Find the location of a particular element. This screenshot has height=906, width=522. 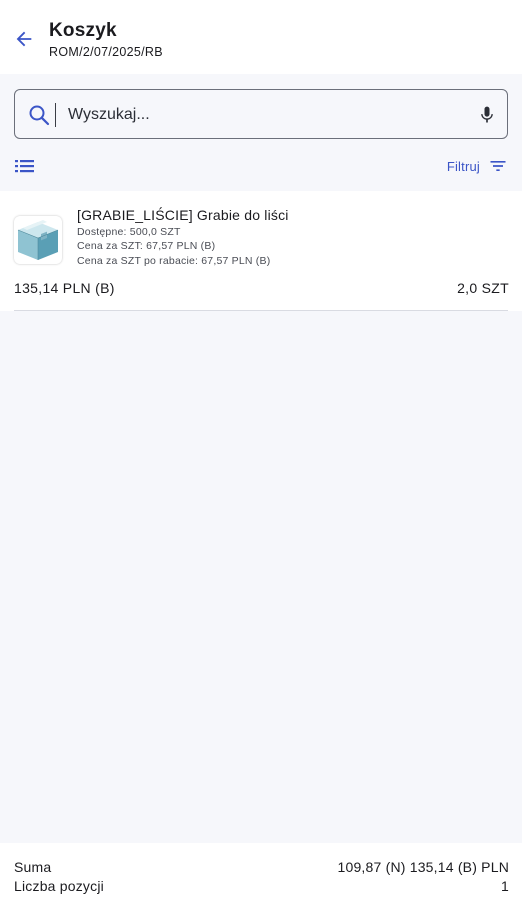

search-input is located at coordinates (268, 115).